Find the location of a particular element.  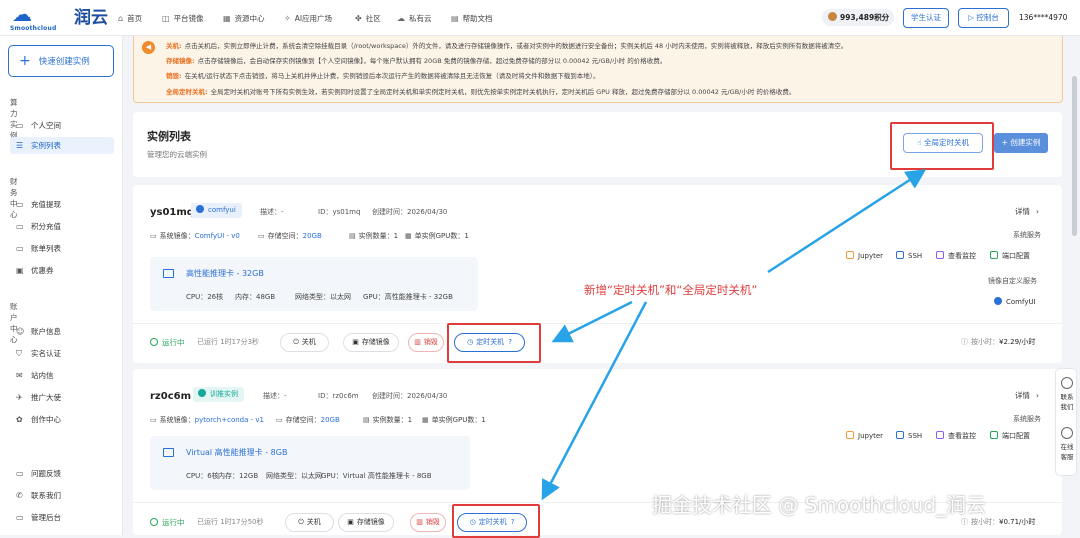

watermark: 掘金技术社区 @ Smoothcloud_润云 is located at coordinates (819, 505).